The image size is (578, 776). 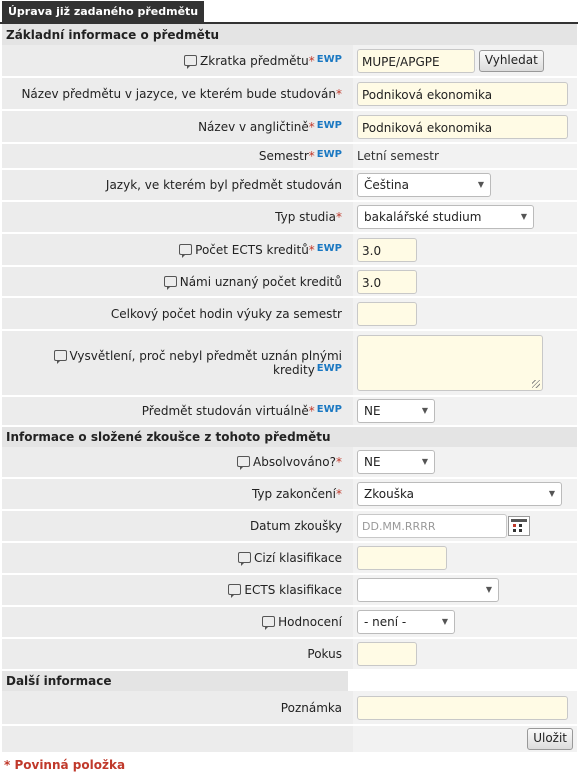 What do you see at coordinates (289, 34) in the screenshot?
I see `section-basic-header: Základní informace o předmětu` at bounding box center [289, 34].